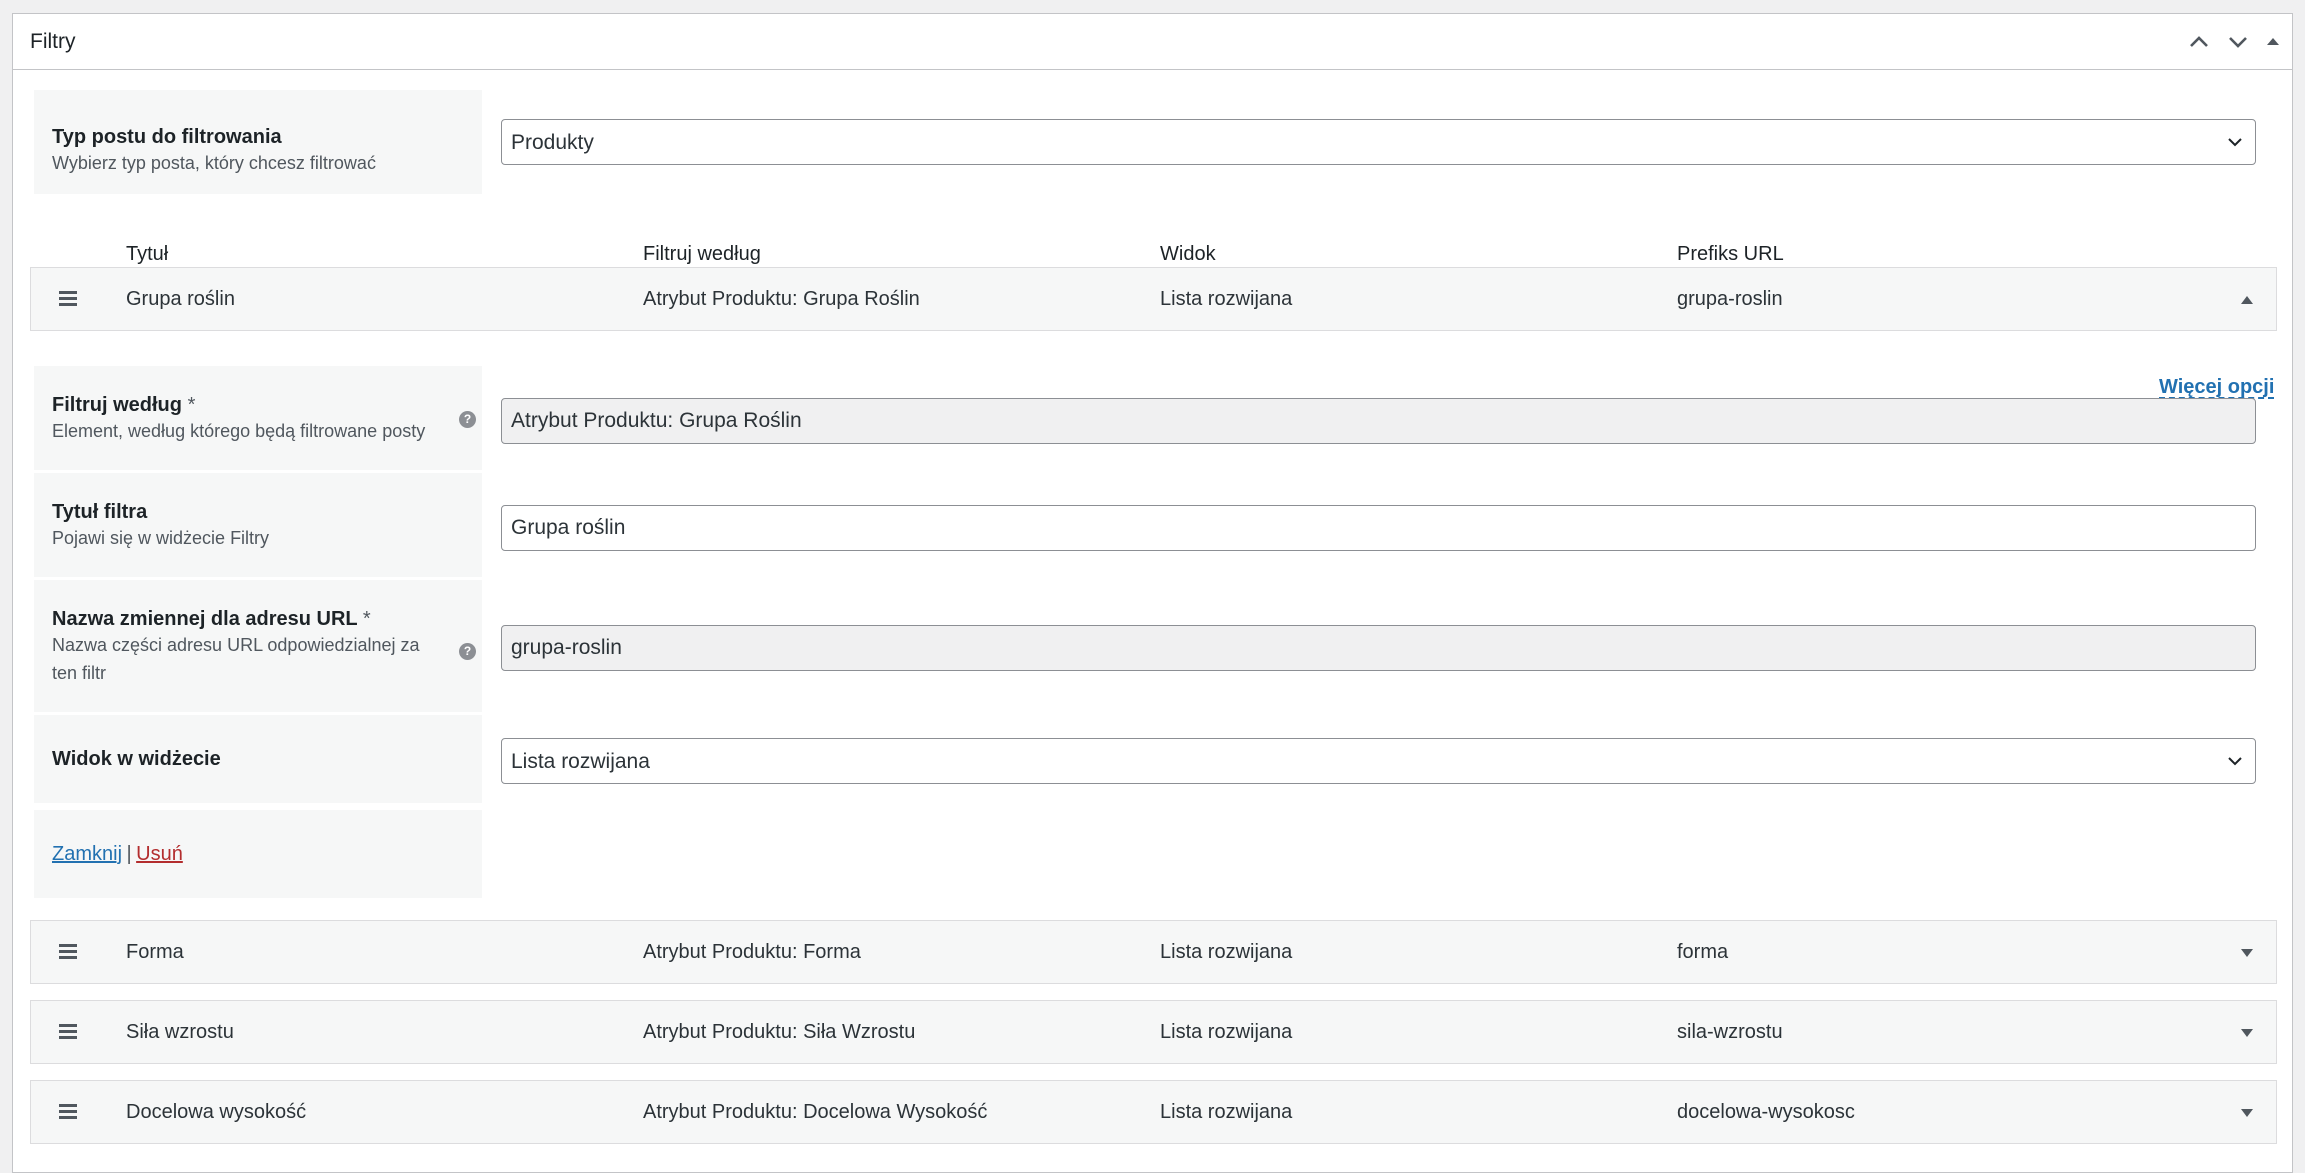  Describe the element at coordinates (2216, 387) in the screenshot. I see `more-options-link: Więcej opcji` at that location.